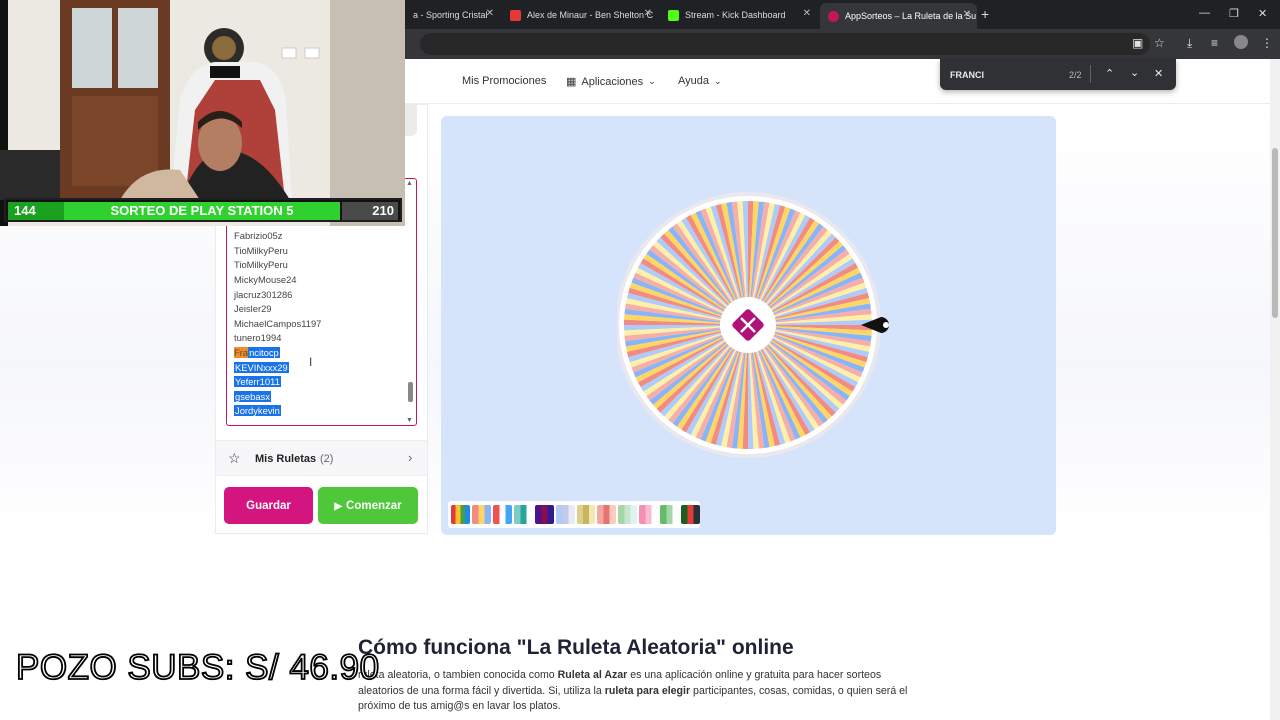 The width and height of the screenshot is (1280, 720). What do you see at coordinates (1204, 13) in the screenshot?
I see `minimize-icon: —` at bounding box center [1204, 13].